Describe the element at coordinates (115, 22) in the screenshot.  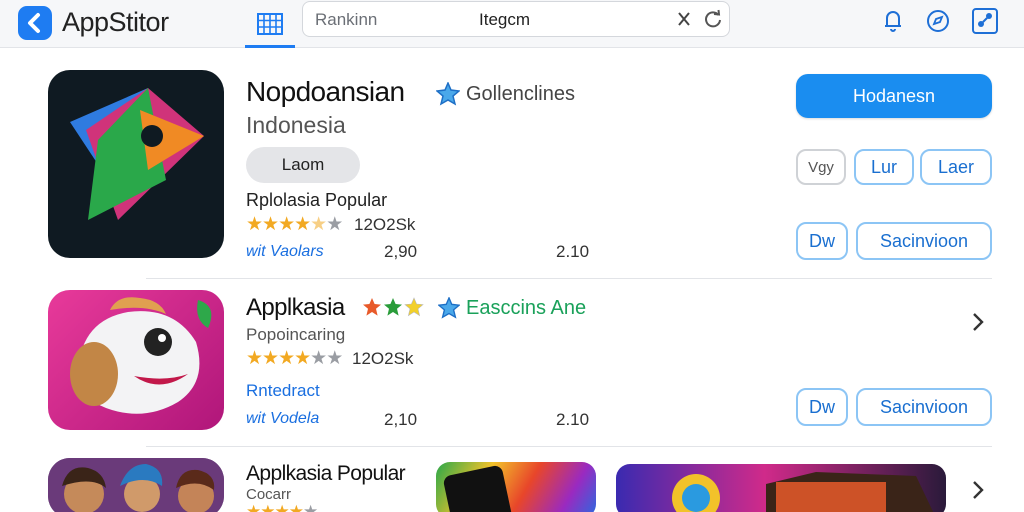
I see `app-title: AppStitor` at that location.